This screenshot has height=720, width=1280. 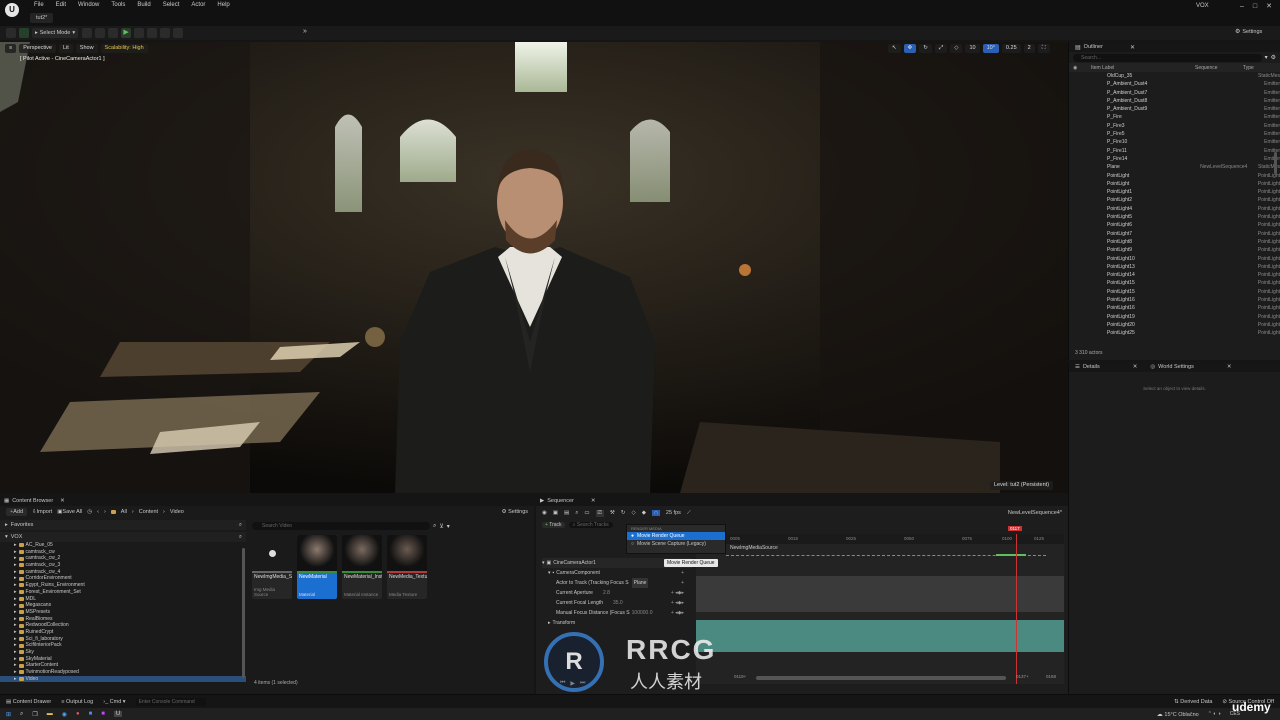 What do you see at coordinates (17, 537) in the screenshot?
I see `vox-root: VOX` at bounding box center [17, 537].